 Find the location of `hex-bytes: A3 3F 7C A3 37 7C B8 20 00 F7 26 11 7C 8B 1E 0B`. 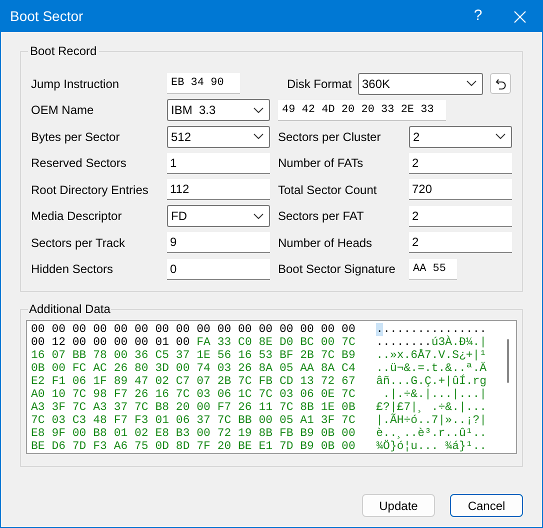

hex-bytes: A3 3F 7C A3 37 7C B8 20 00 F7 26 11 7C 8B 1E 0B is located at coordinates (193, 407).